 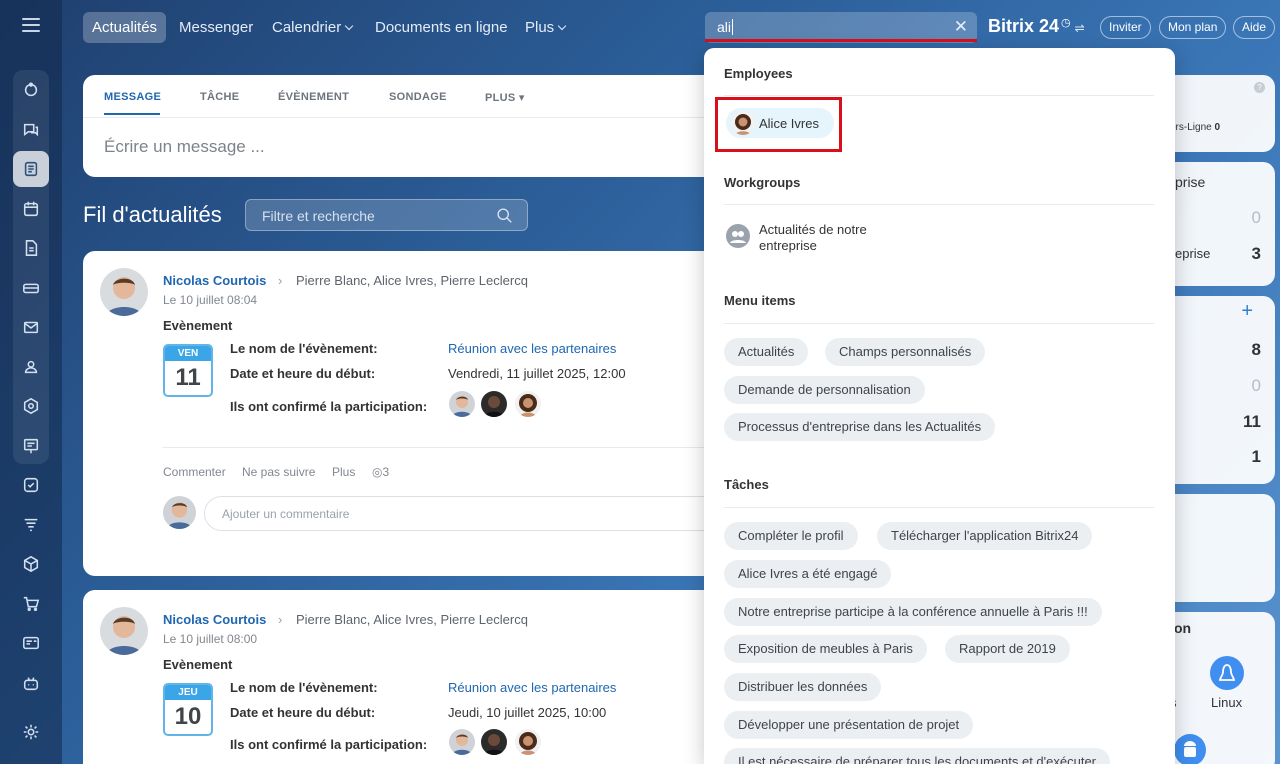 I want to click on task-result: Exposition de meubles à Paris, so click(x=825, y=649).